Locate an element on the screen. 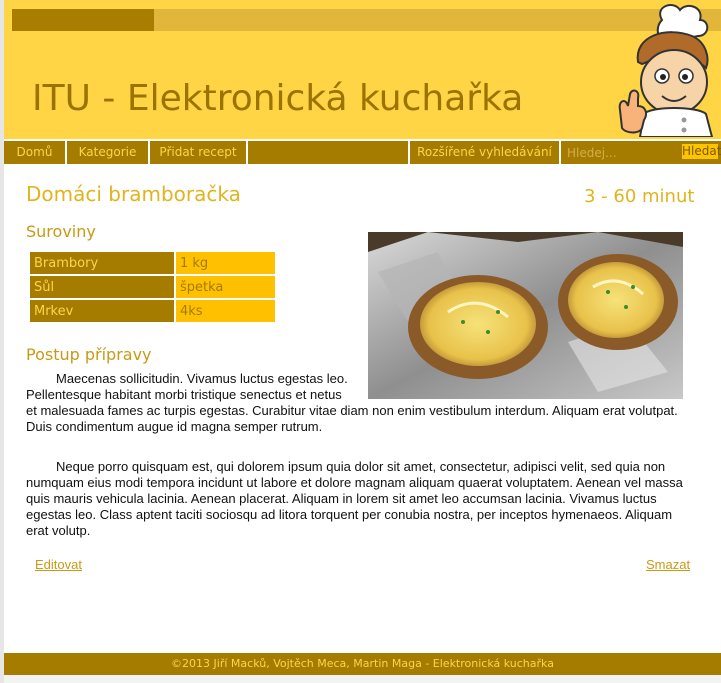  table-row: Mrkev 4ks is located at coordinates (152, 311).